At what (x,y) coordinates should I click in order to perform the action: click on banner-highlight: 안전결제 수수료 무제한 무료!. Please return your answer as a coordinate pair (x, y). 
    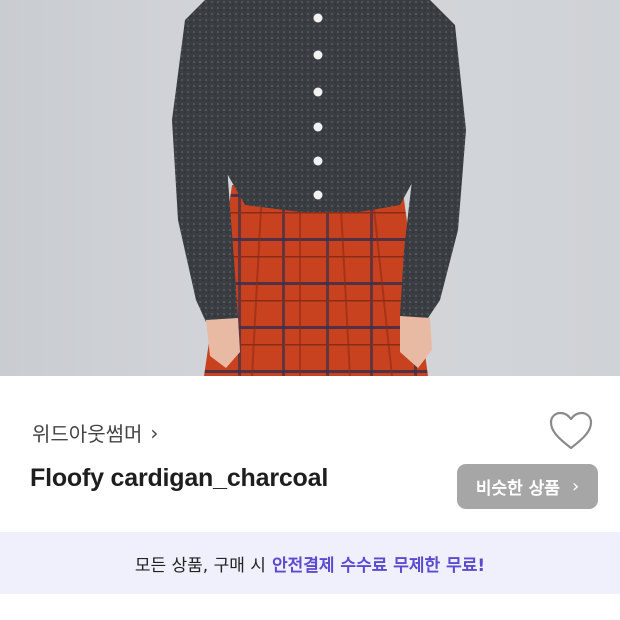
    Looking at the image, I should click on (378, 565).